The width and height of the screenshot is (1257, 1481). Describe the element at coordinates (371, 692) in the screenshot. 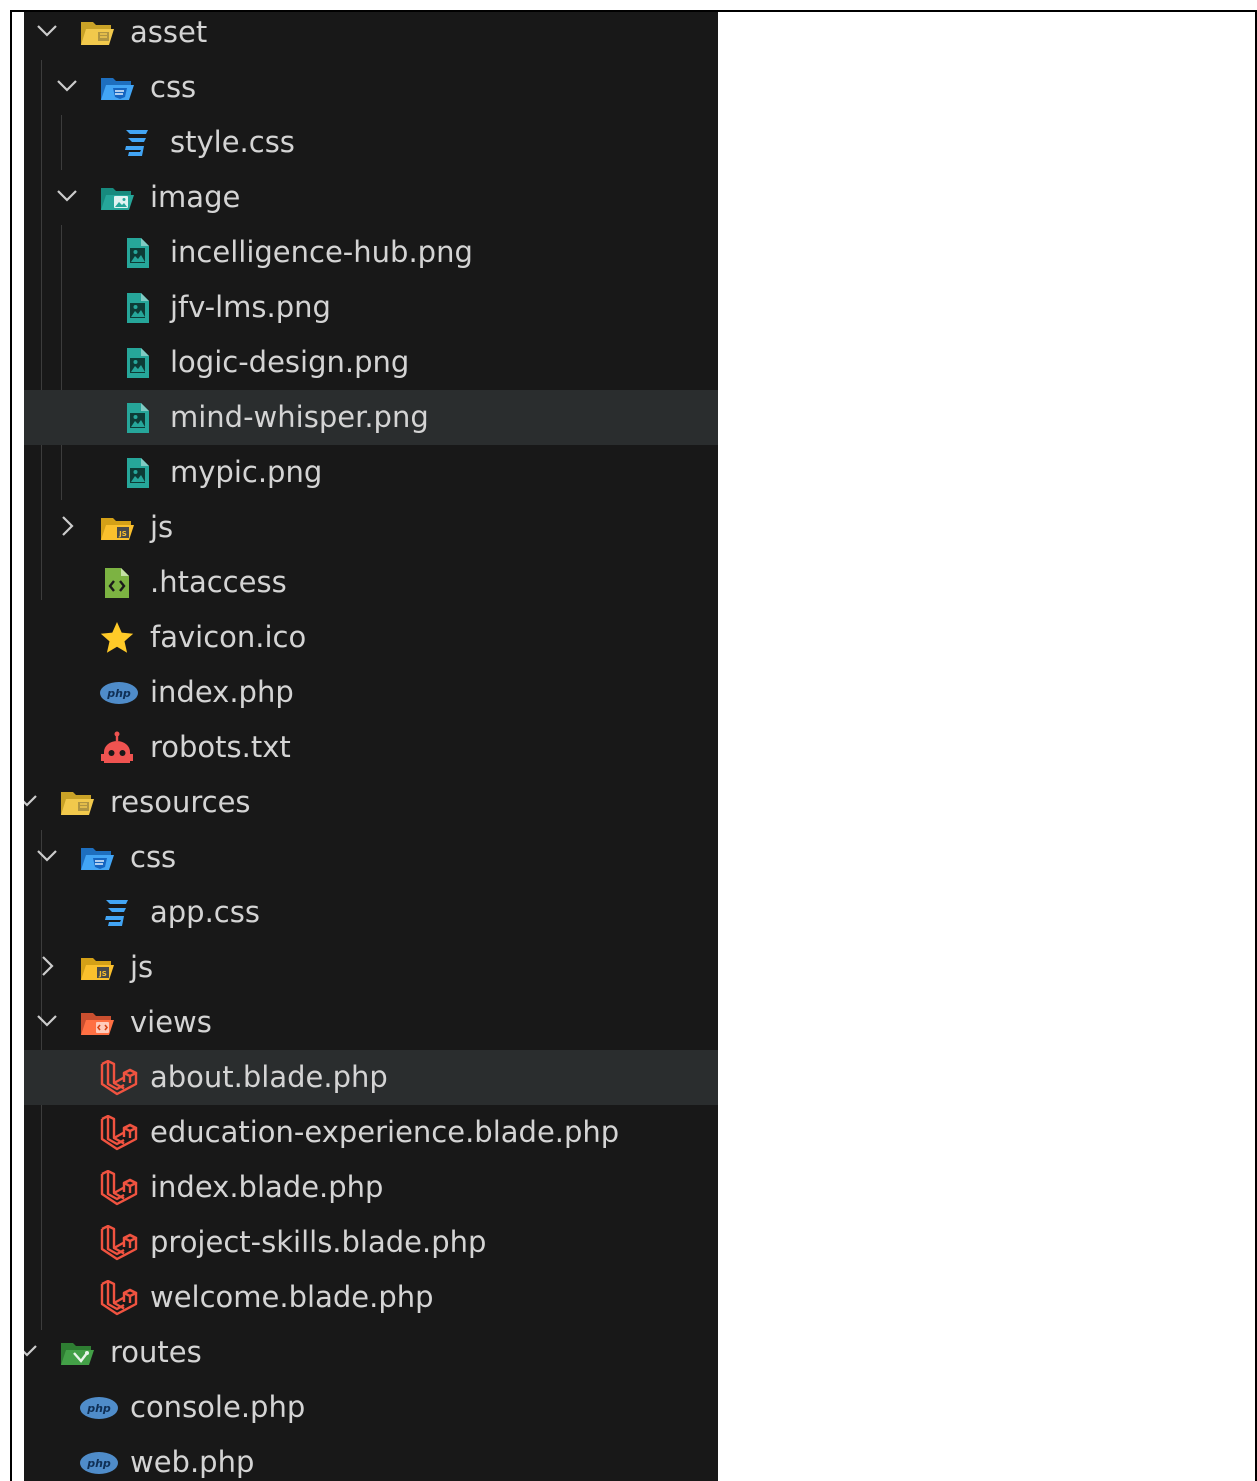

I see `tree-file: php index.php` at that location.